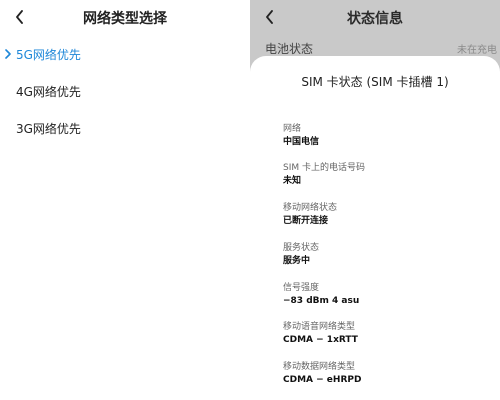  What do you see at coordinates (388, 295) in the screenshot?
I see `field-signal-strength: 信号强度 −83 dBm 4 asu` at bounding box center [388, 295].